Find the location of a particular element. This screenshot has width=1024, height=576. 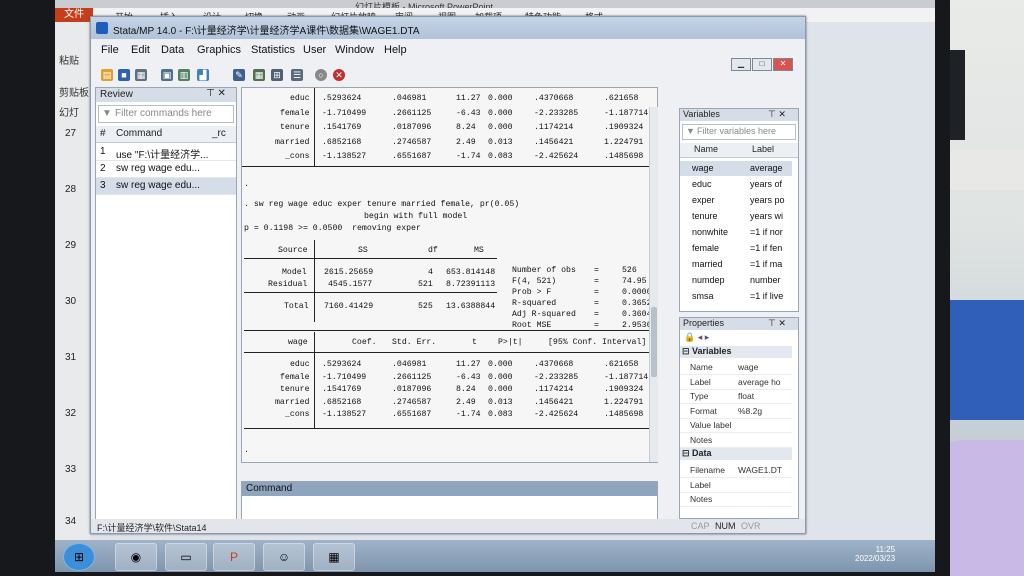

coef-cell-lo: .1456421 is located at coordinates (554, 402).